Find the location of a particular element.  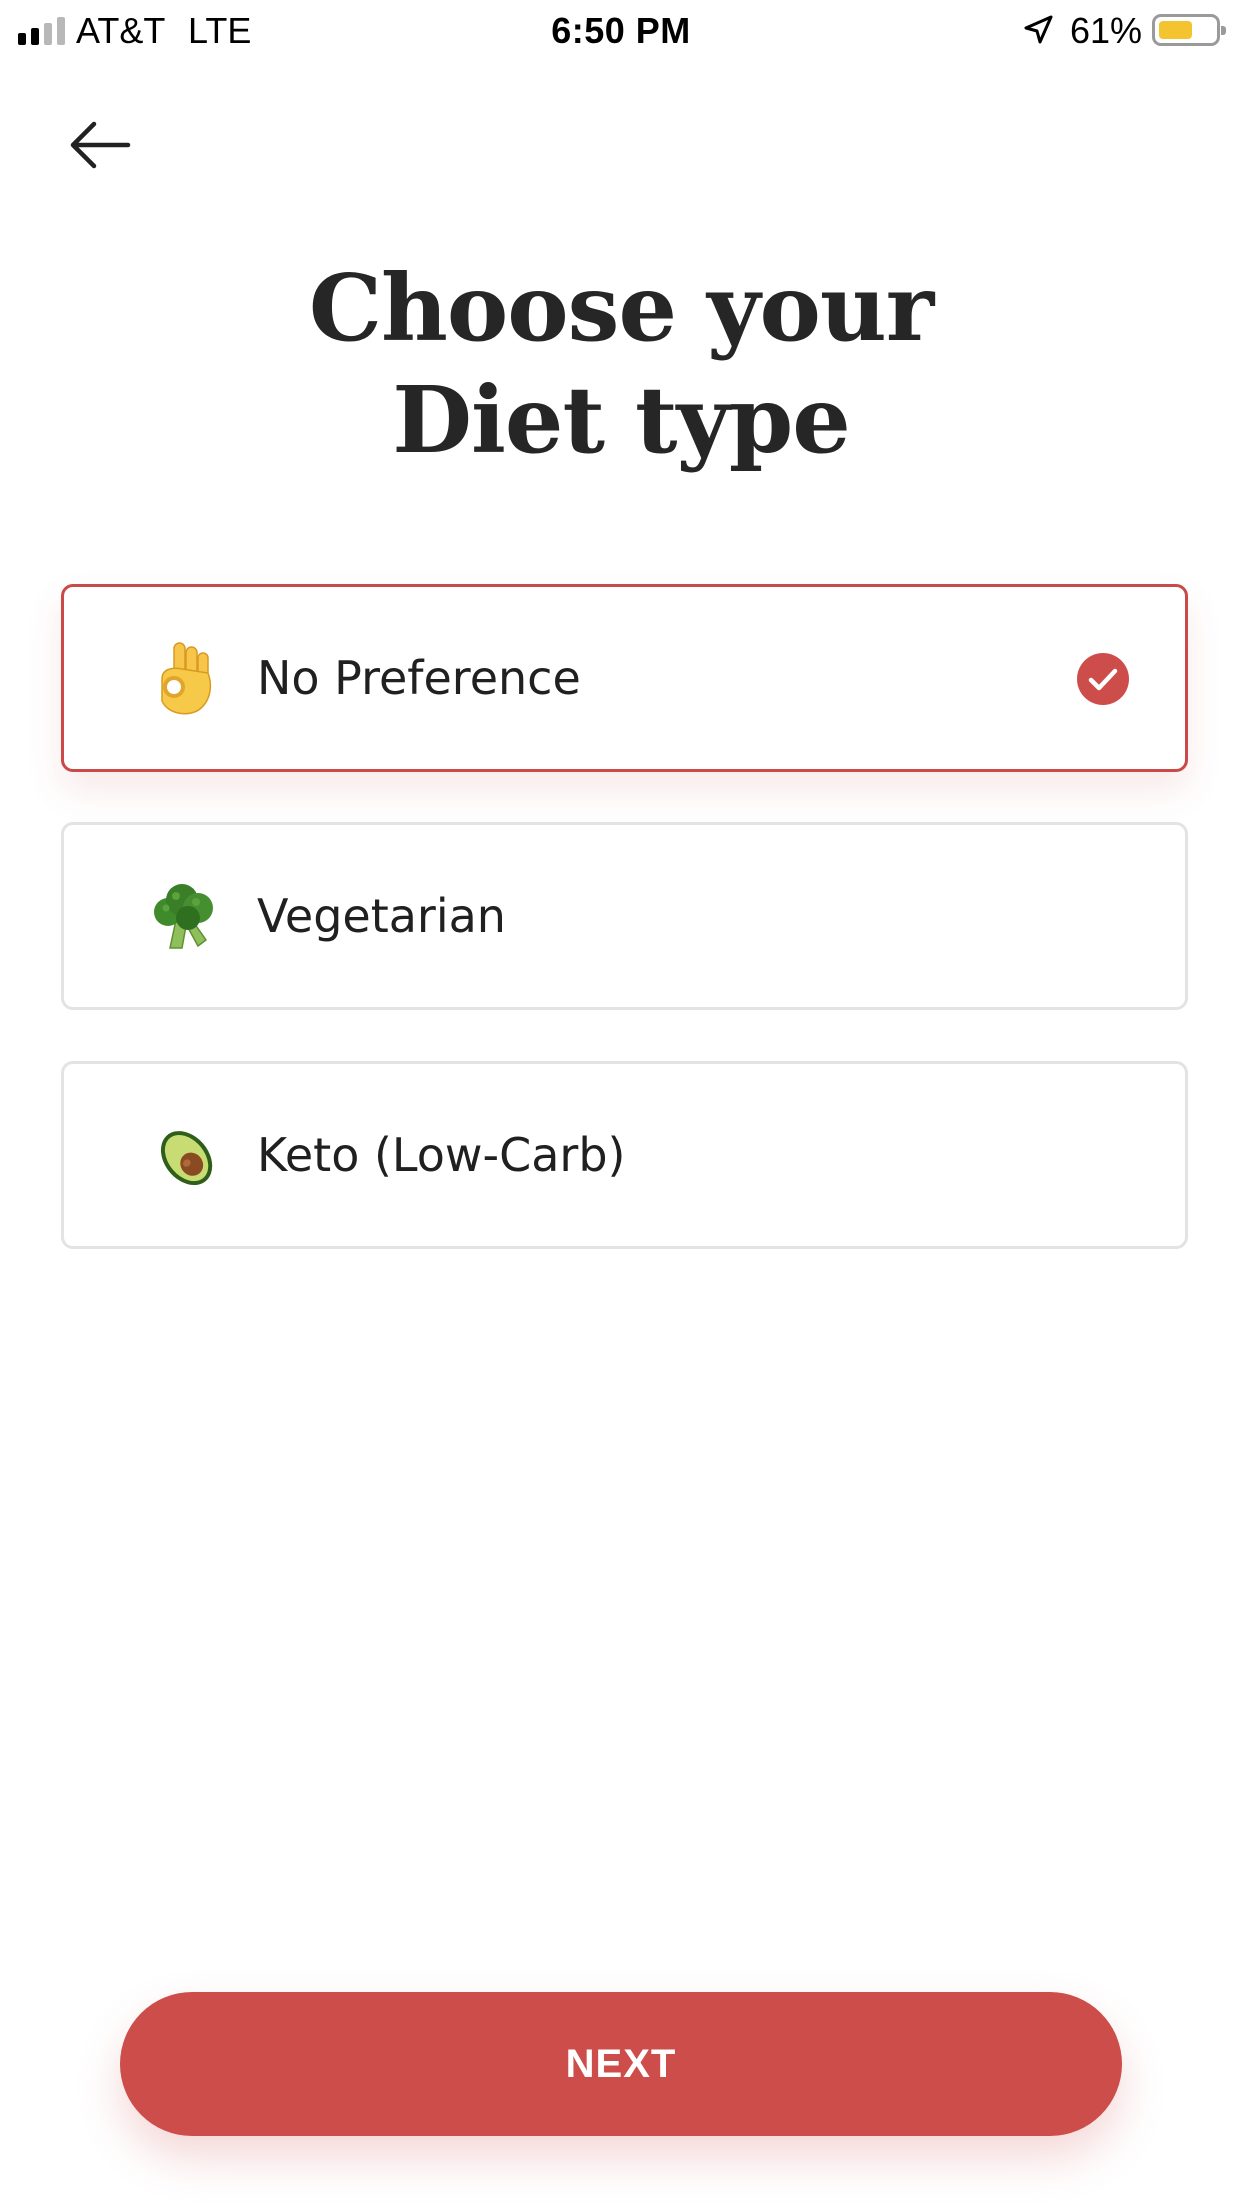

location-arrow-icon is located at coordinates (1038, 29).